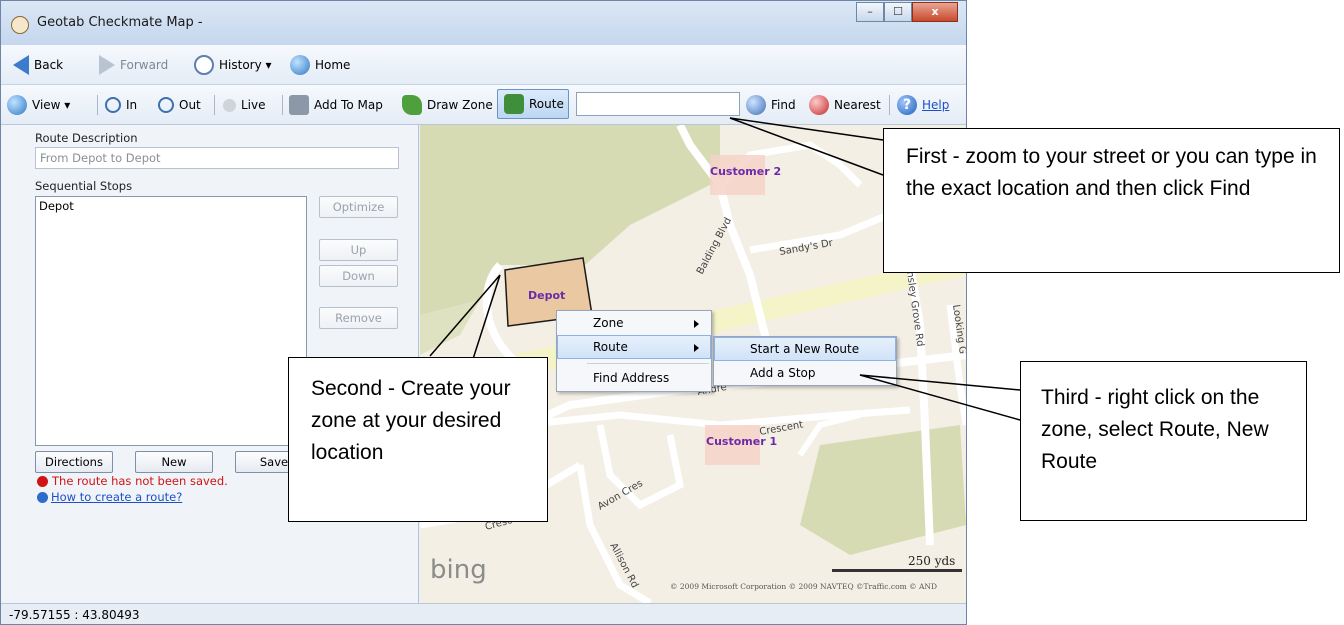  What do you see at coordinates (171, 206) in the screenshot?
I see `list-item: Depot` at bounding box center [171, 206].